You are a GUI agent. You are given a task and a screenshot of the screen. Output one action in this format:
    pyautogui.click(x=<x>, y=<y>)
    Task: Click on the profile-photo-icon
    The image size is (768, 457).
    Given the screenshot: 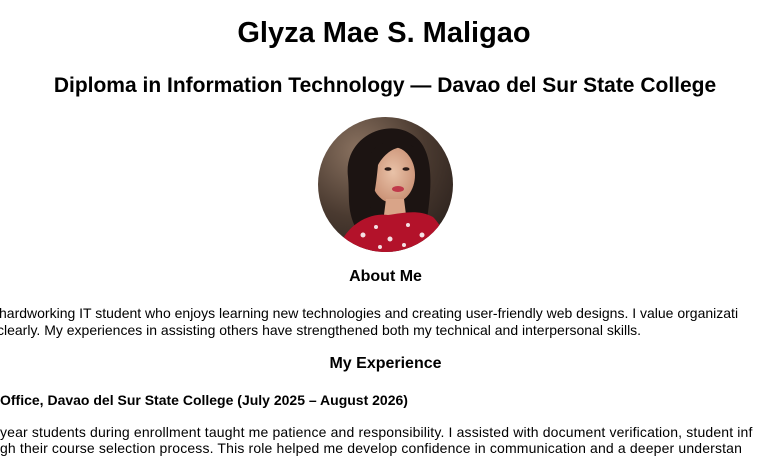 What is the action you would take?
    pyautogui.click(x=385, y=184)
    